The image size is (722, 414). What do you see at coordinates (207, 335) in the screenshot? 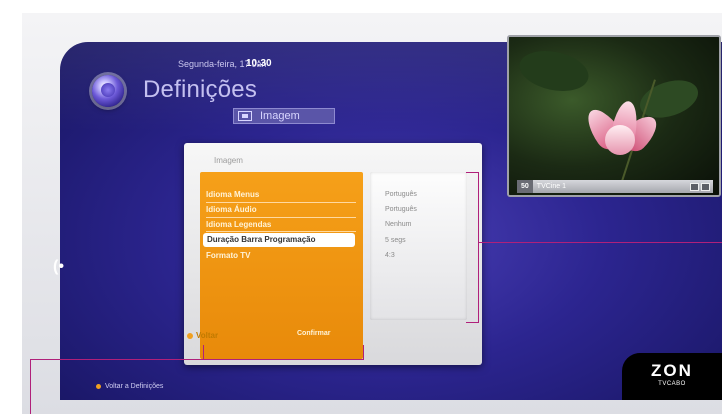
I see `back-button-label: Voltar` at bounding box center [207, 335].